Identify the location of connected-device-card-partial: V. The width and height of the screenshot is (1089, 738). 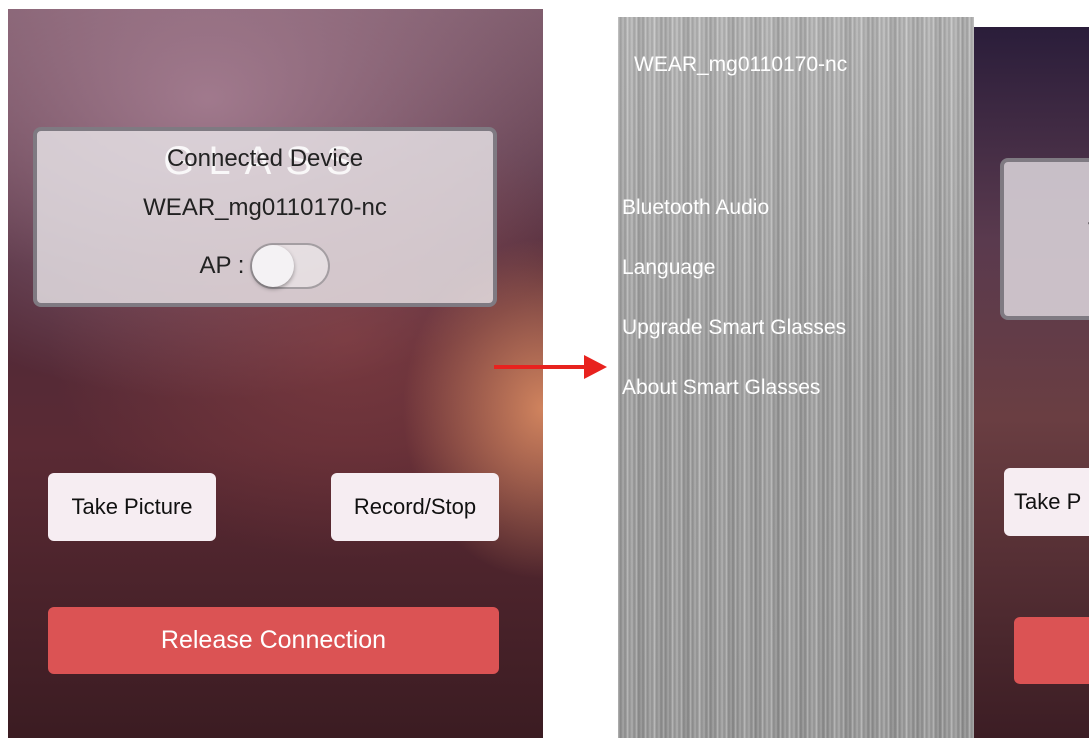
(1044, 239).